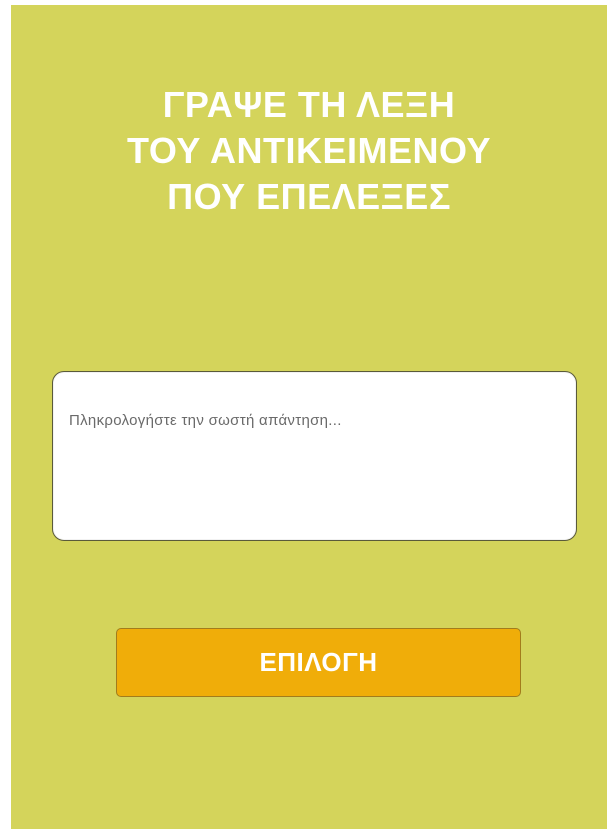 This screenshot has width=616, height=834. Describe the element at coordinates (318, 662) in the screenshot. I see `submit-button: ΕΠΙΛΟΓΗ` at that location.